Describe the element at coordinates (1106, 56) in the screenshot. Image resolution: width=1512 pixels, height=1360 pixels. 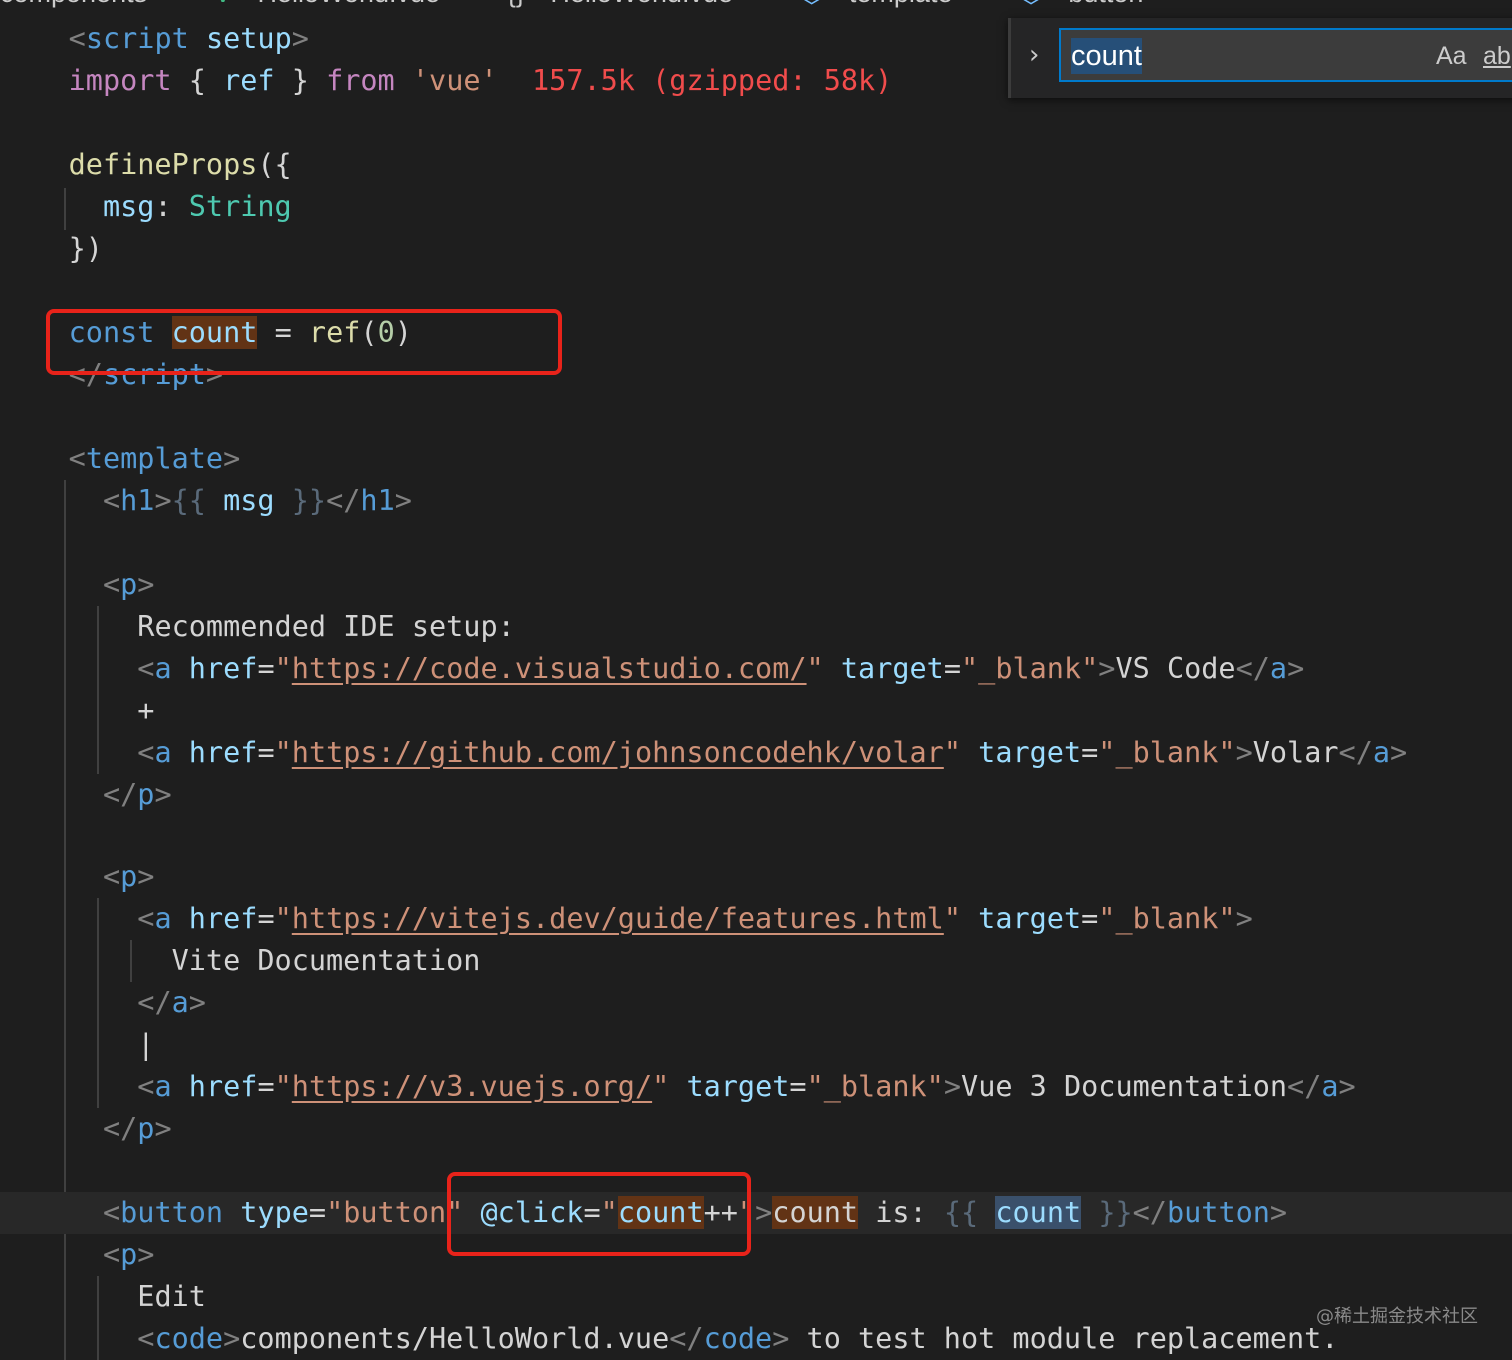
I see `find-query: count` at that location.